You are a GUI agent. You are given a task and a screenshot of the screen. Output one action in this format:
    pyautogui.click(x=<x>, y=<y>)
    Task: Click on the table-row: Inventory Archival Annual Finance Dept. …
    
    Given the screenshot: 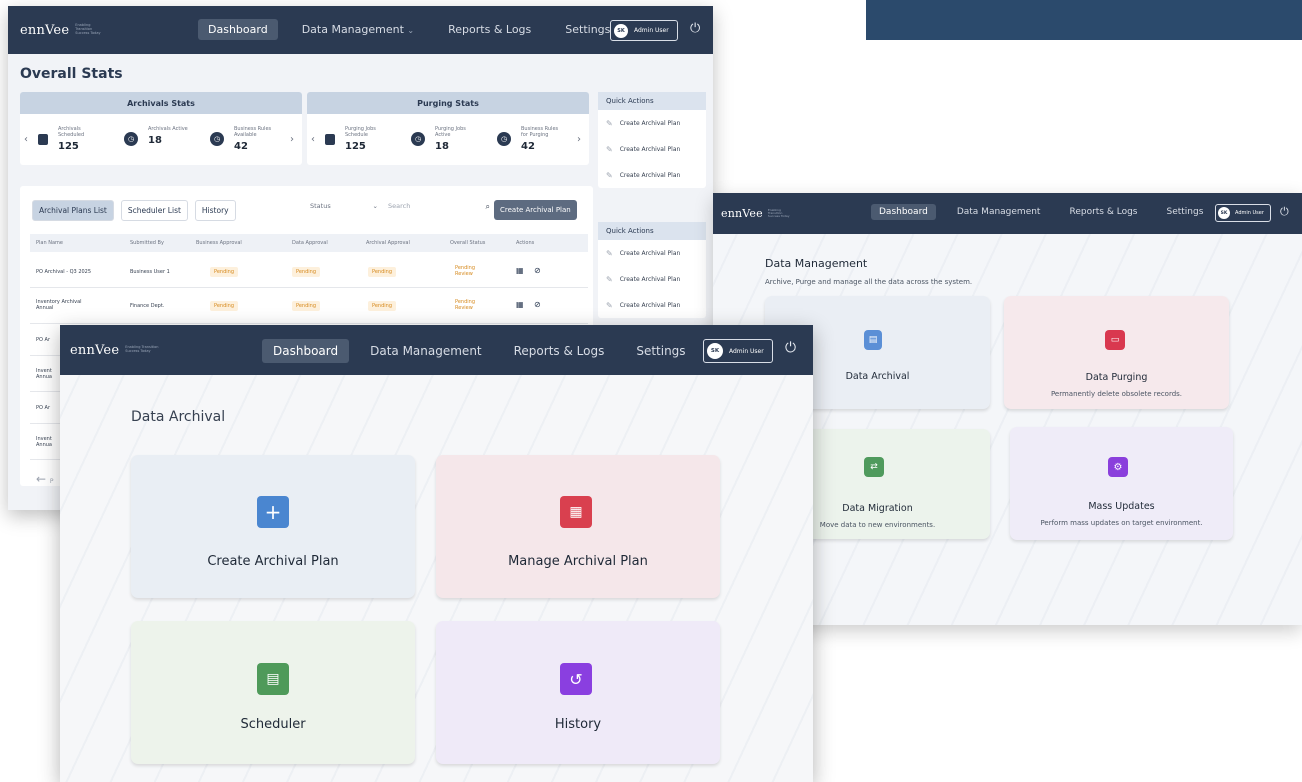 What is the action you would take?
    pyautogui.click(x=309, y=306)
    